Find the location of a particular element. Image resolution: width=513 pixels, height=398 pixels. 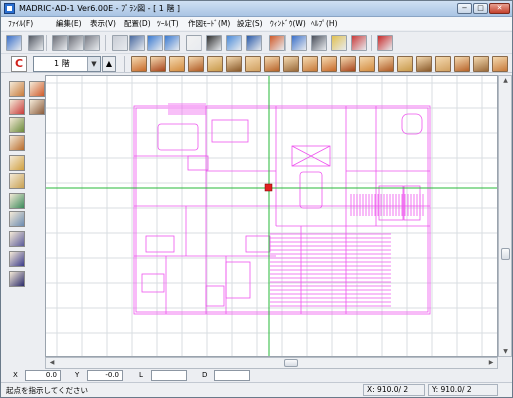

d-input is located at coordinates (232, 375).